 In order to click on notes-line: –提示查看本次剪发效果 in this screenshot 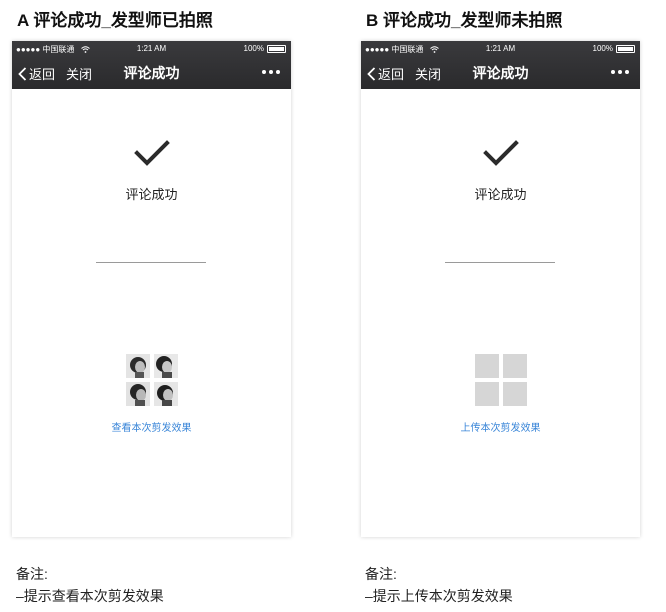, I will do `click(90, 596)`.